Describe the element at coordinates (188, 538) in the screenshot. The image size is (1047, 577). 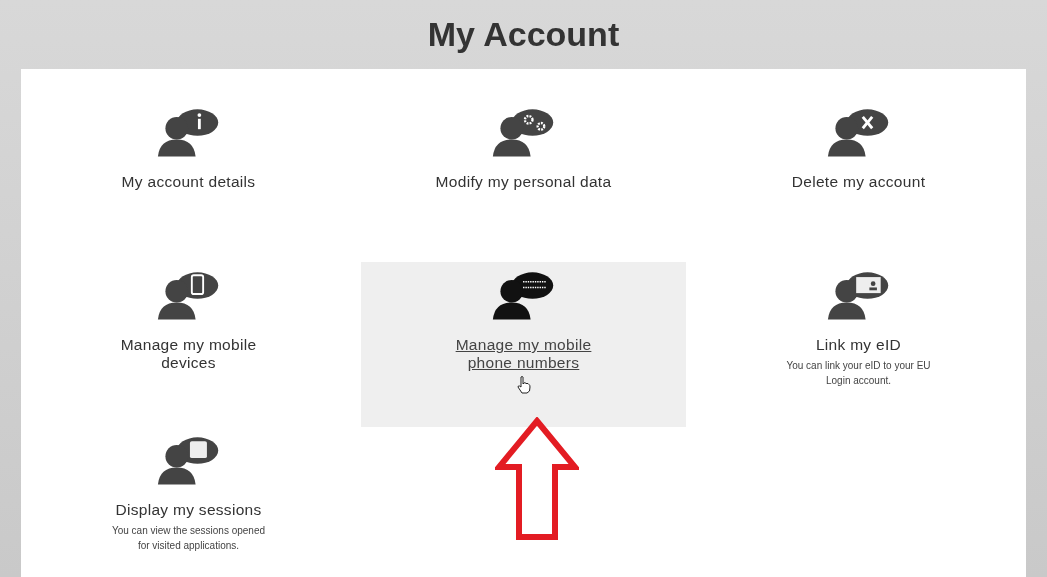
I see `tile-description: You can view the sessions opened for visited applications.` at that location.